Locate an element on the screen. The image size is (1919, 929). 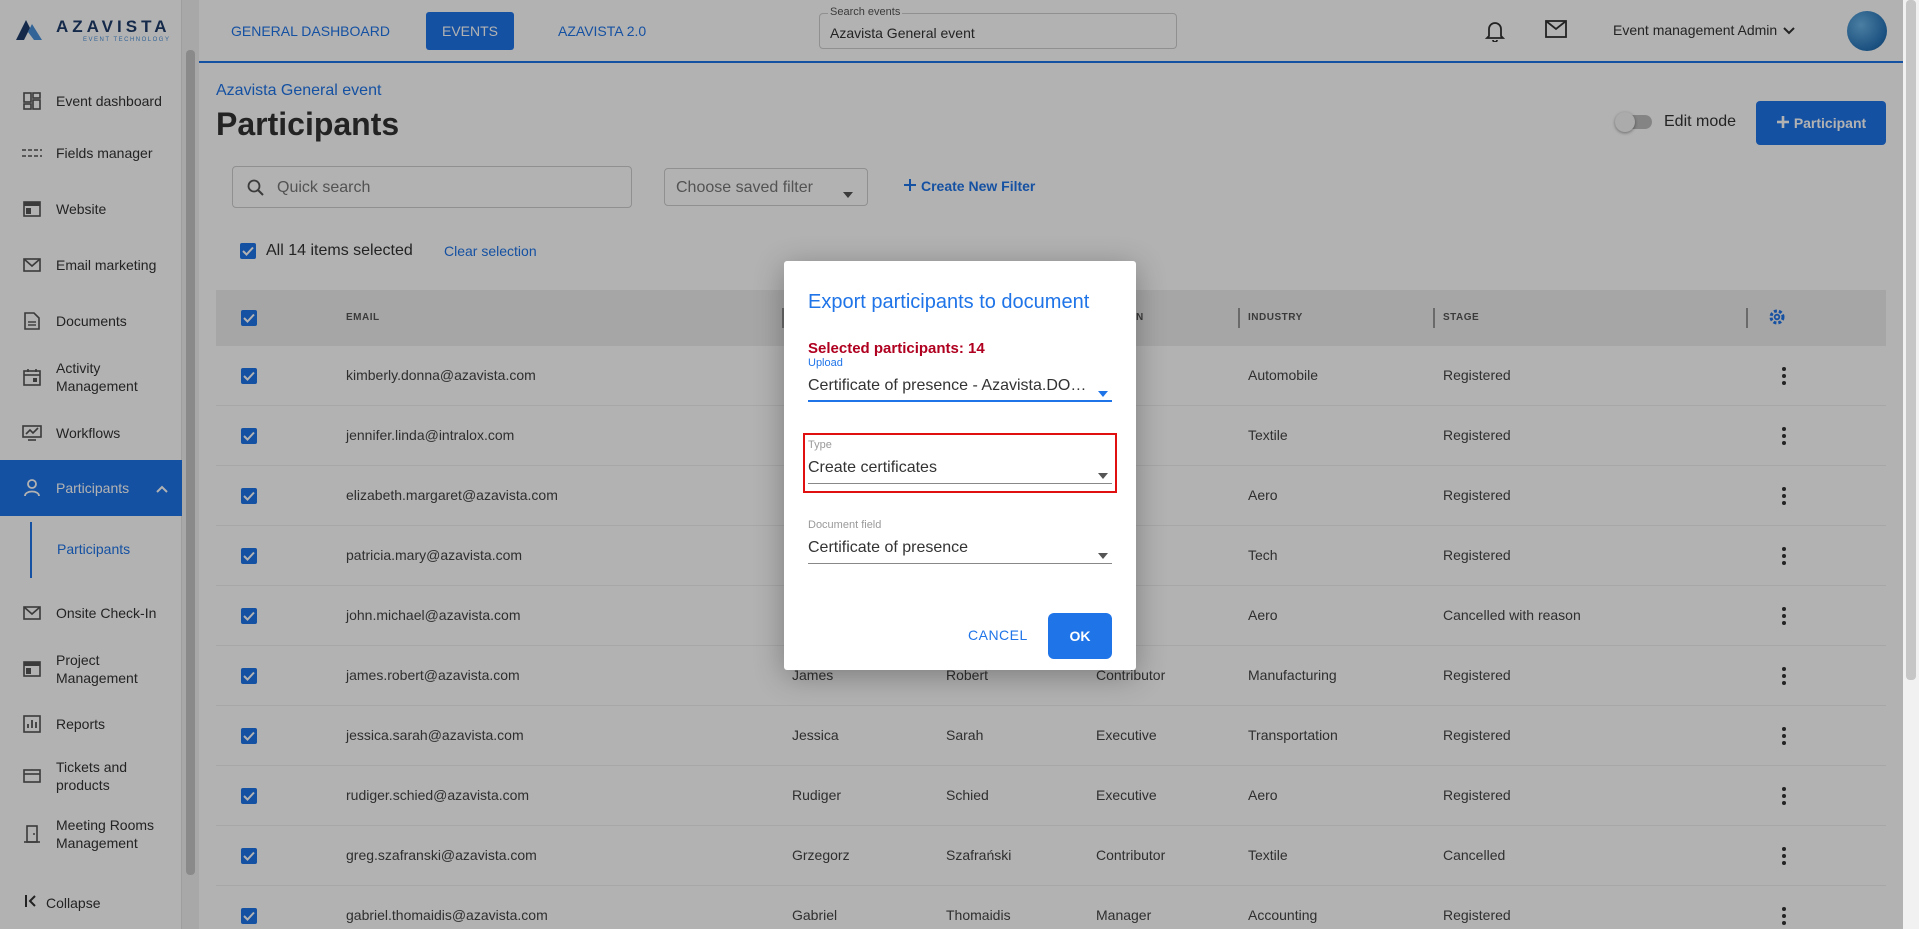
dialog-title: Export participants to document is located at coordinates (949, 302).